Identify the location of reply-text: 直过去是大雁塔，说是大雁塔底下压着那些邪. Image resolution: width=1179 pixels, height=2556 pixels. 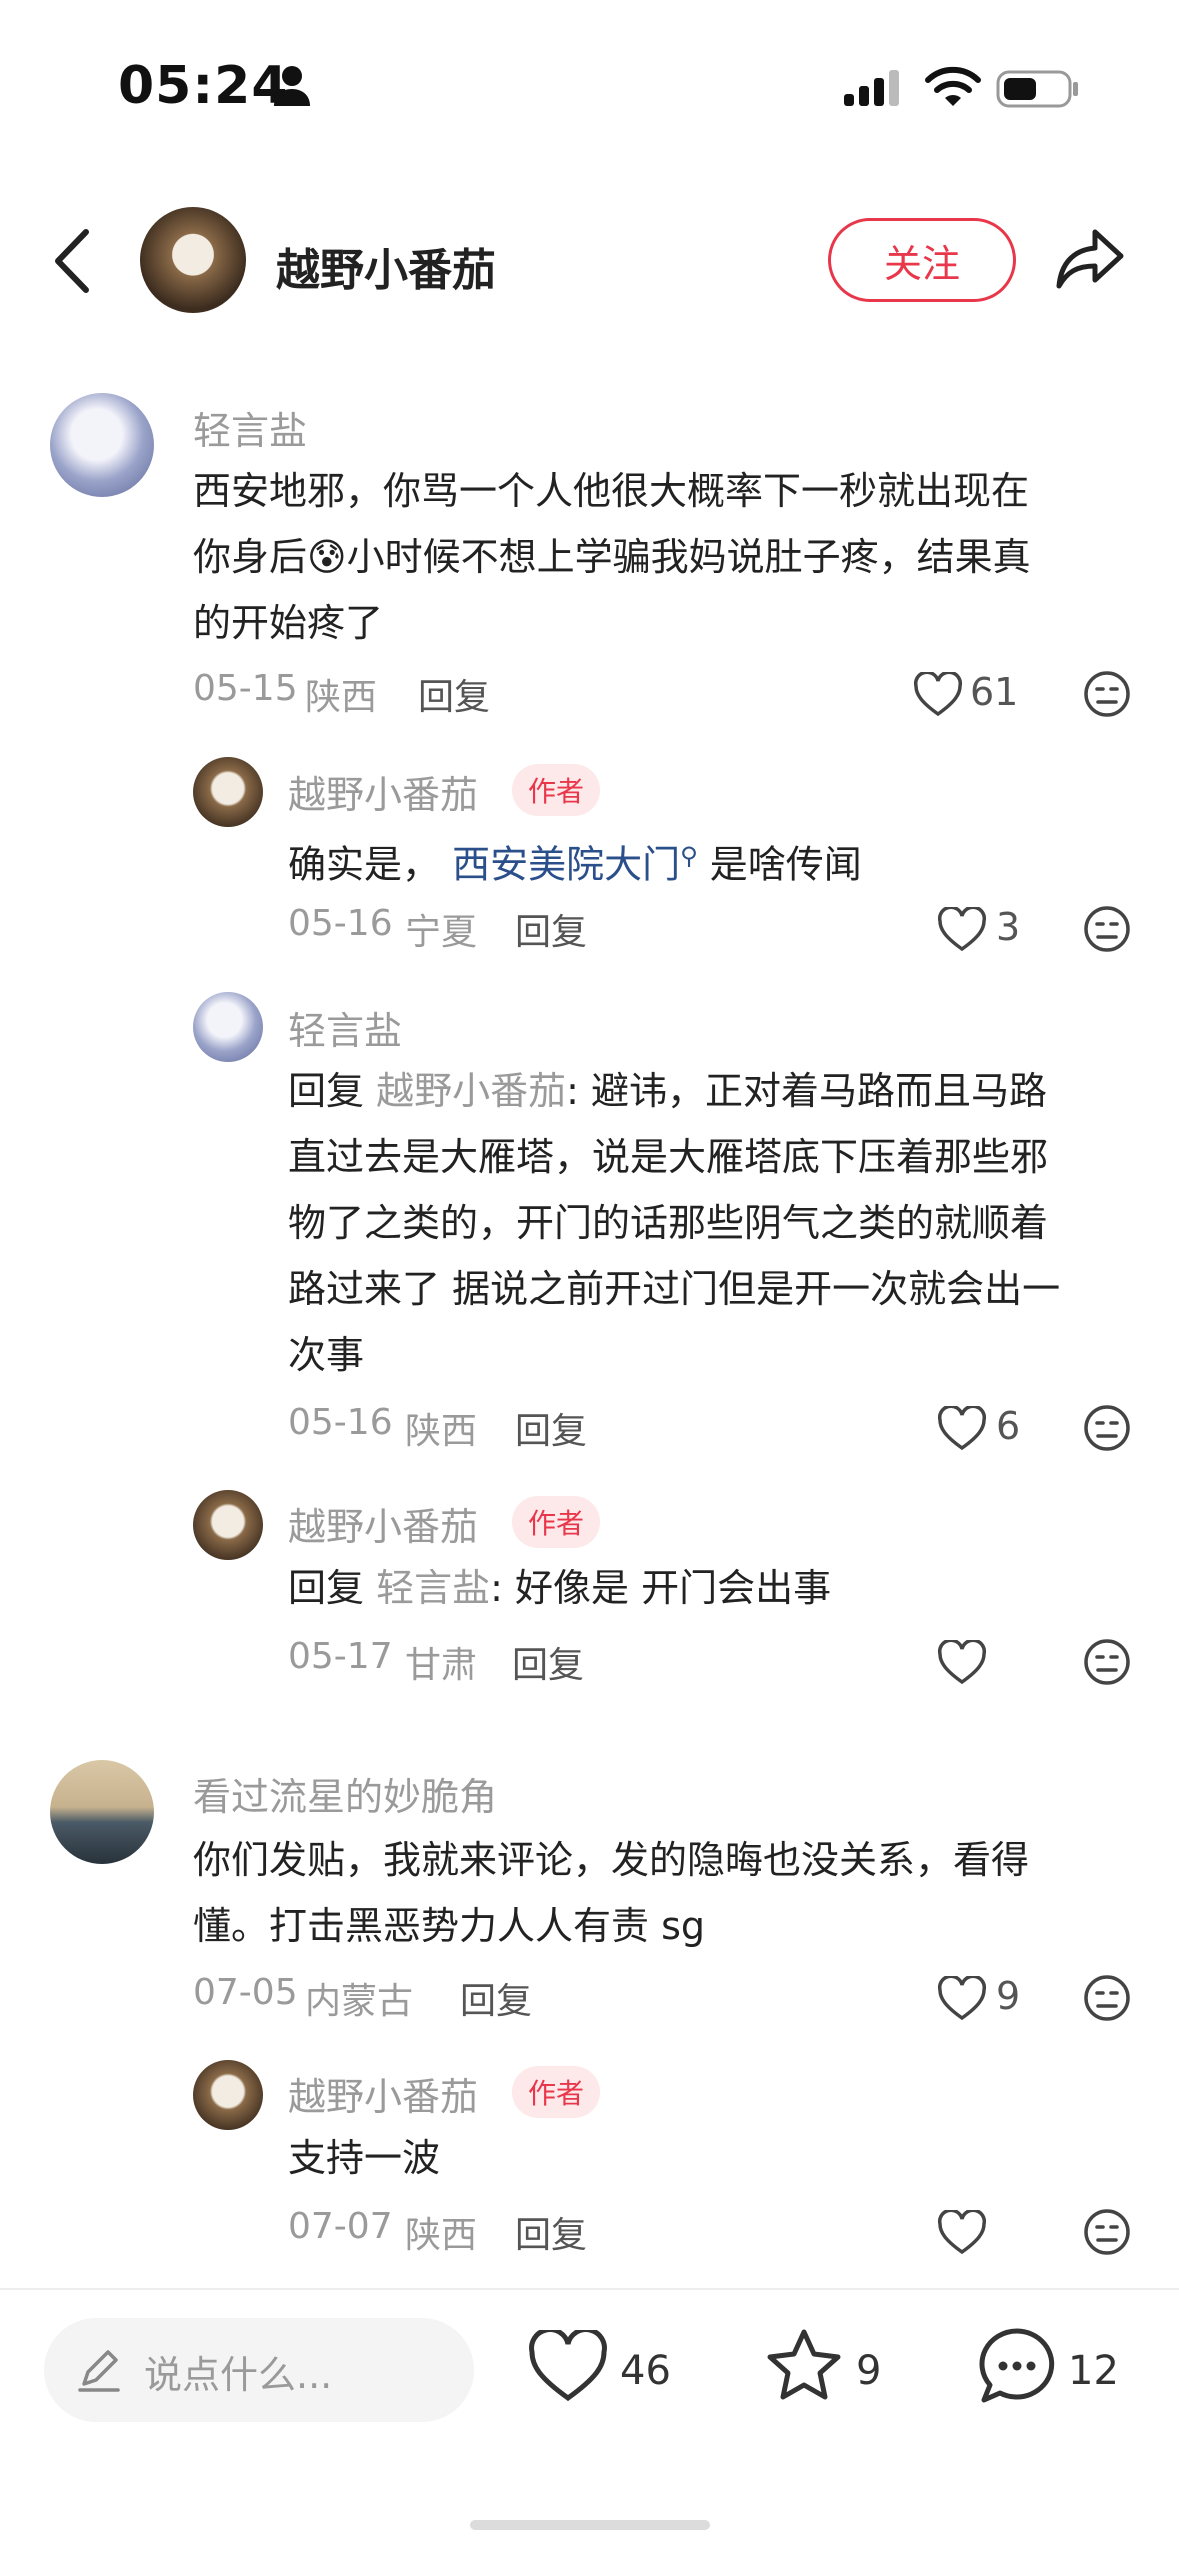
(668, 1157).